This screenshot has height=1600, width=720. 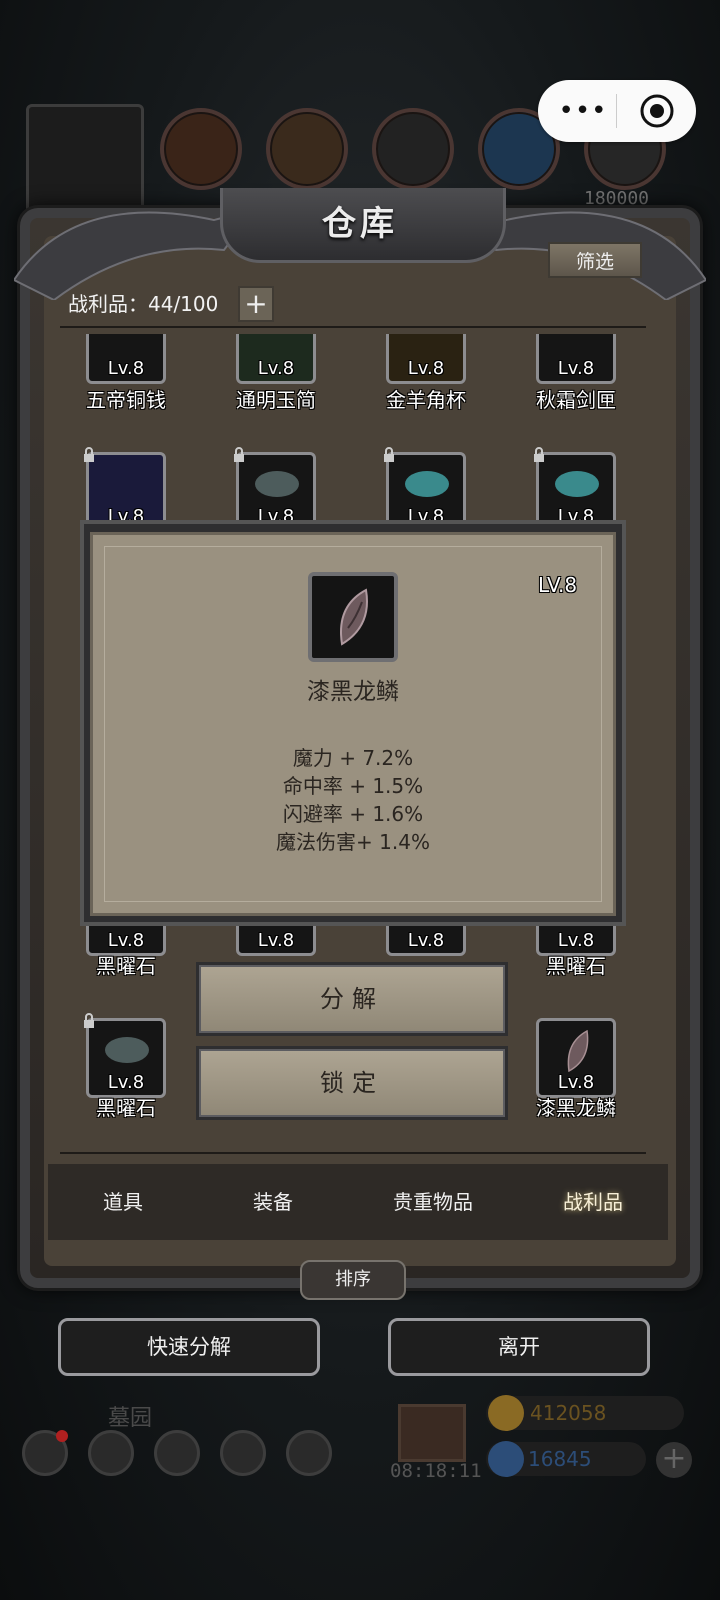 What do you see at coordinates (353, 842) in the screenshot?
I see `detail-stat: 魔法伤害+ 1.4%` at bounding box center [353, 842].